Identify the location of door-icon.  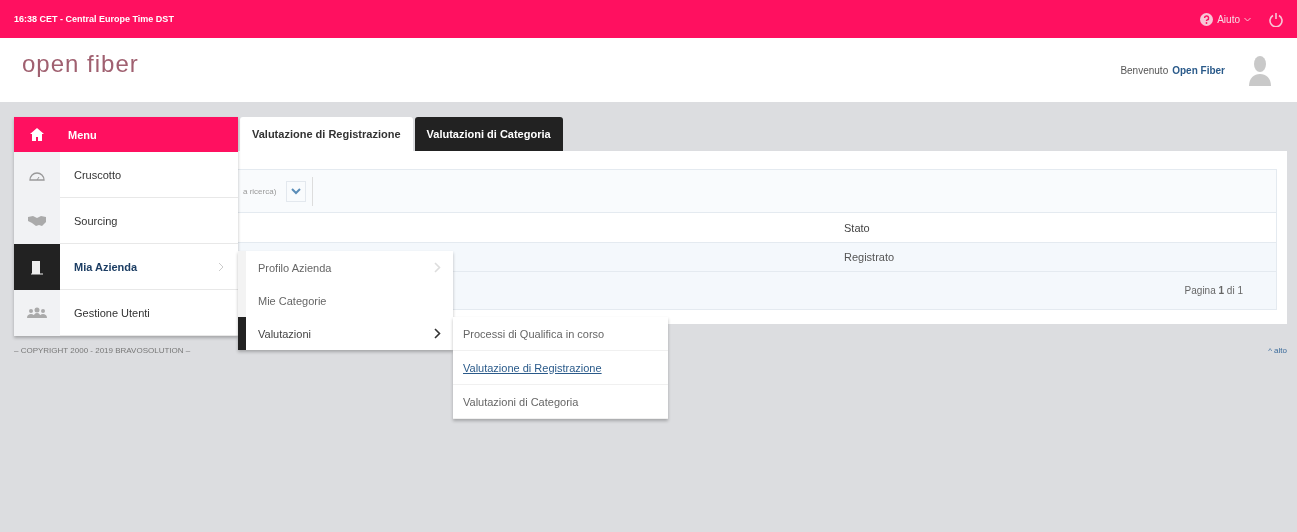
(37, 267).